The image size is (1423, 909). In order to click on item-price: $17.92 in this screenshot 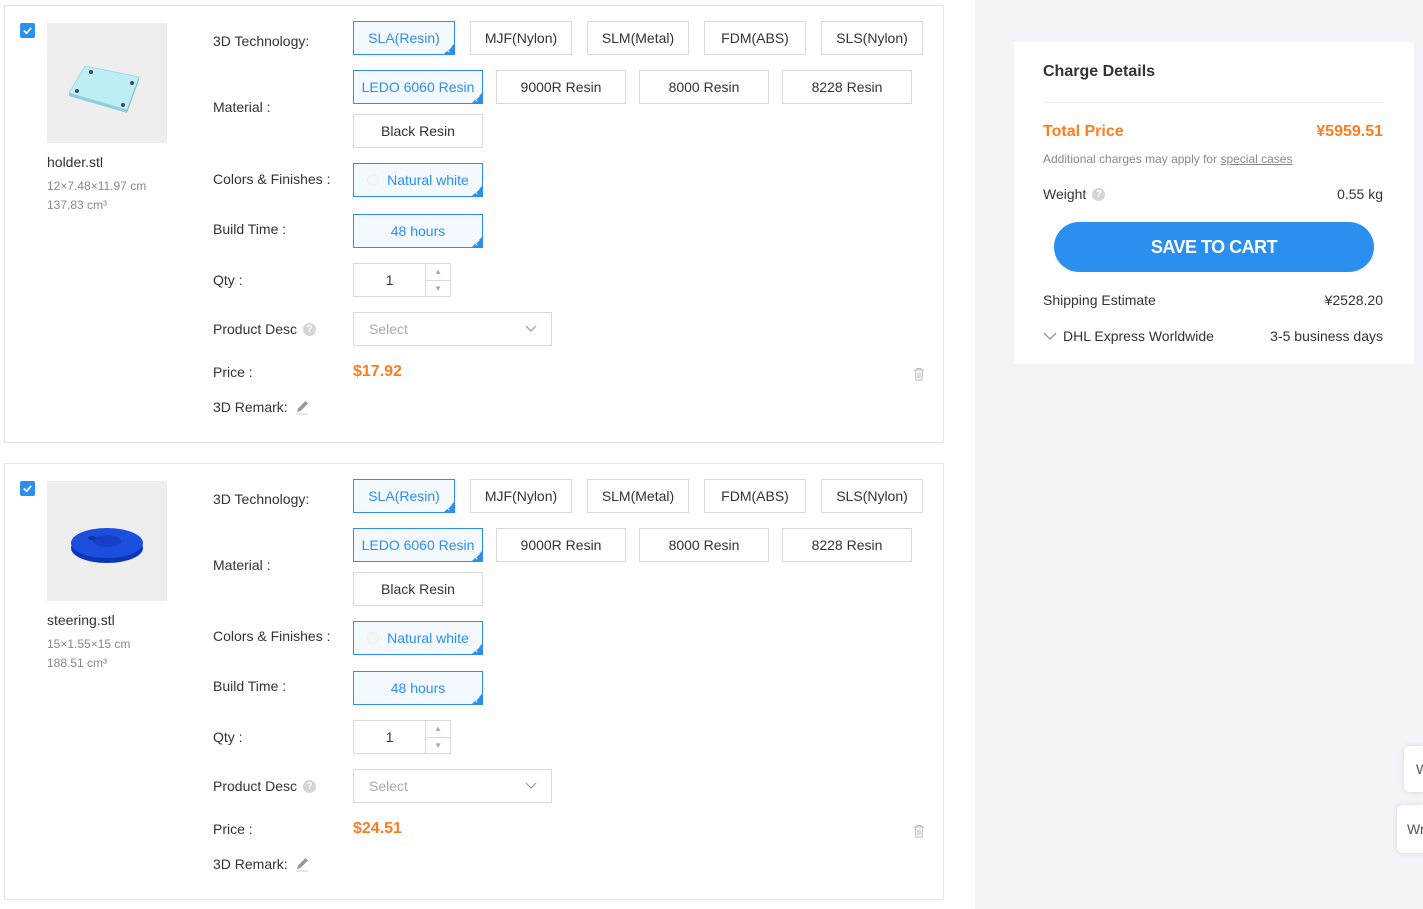, I will do `click(377, 371)`.